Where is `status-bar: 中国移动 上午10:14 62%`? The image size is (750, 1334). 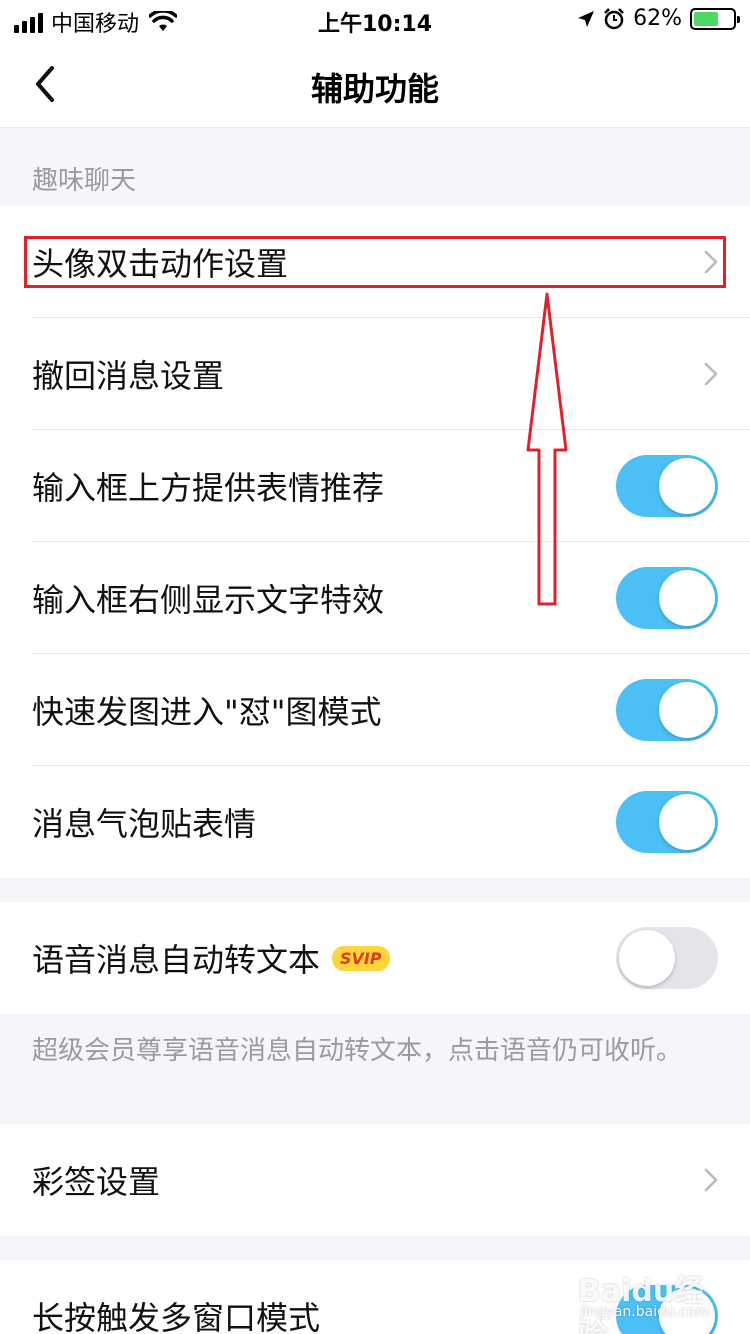 status-bar: 中国移动 上午10:14 62% is located at coordinates (375, 20).